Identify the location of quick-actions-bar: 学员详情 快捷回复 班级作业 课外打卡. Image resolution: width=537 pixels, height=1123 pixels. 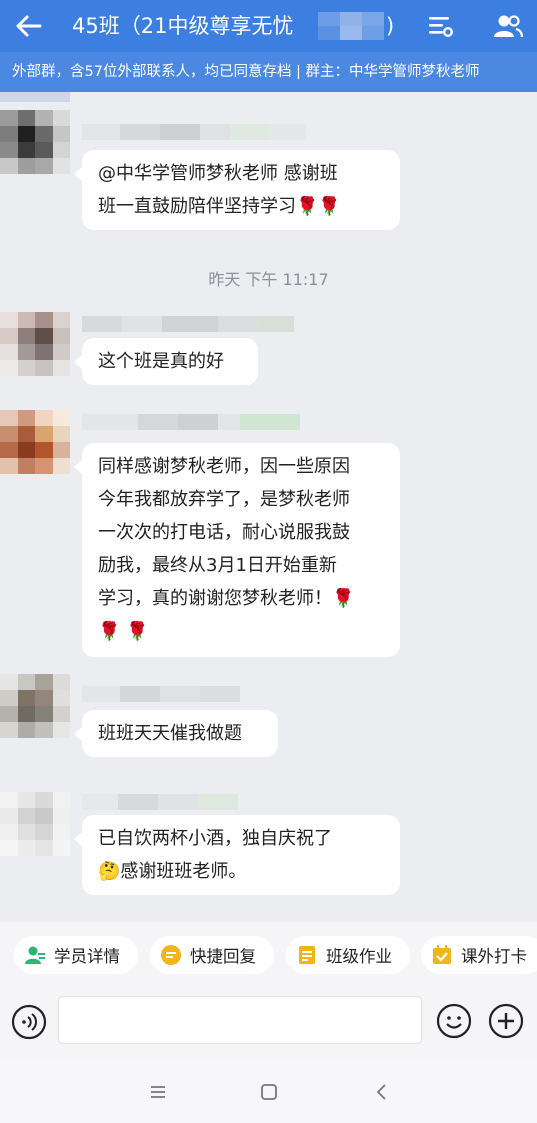
(268, 955).